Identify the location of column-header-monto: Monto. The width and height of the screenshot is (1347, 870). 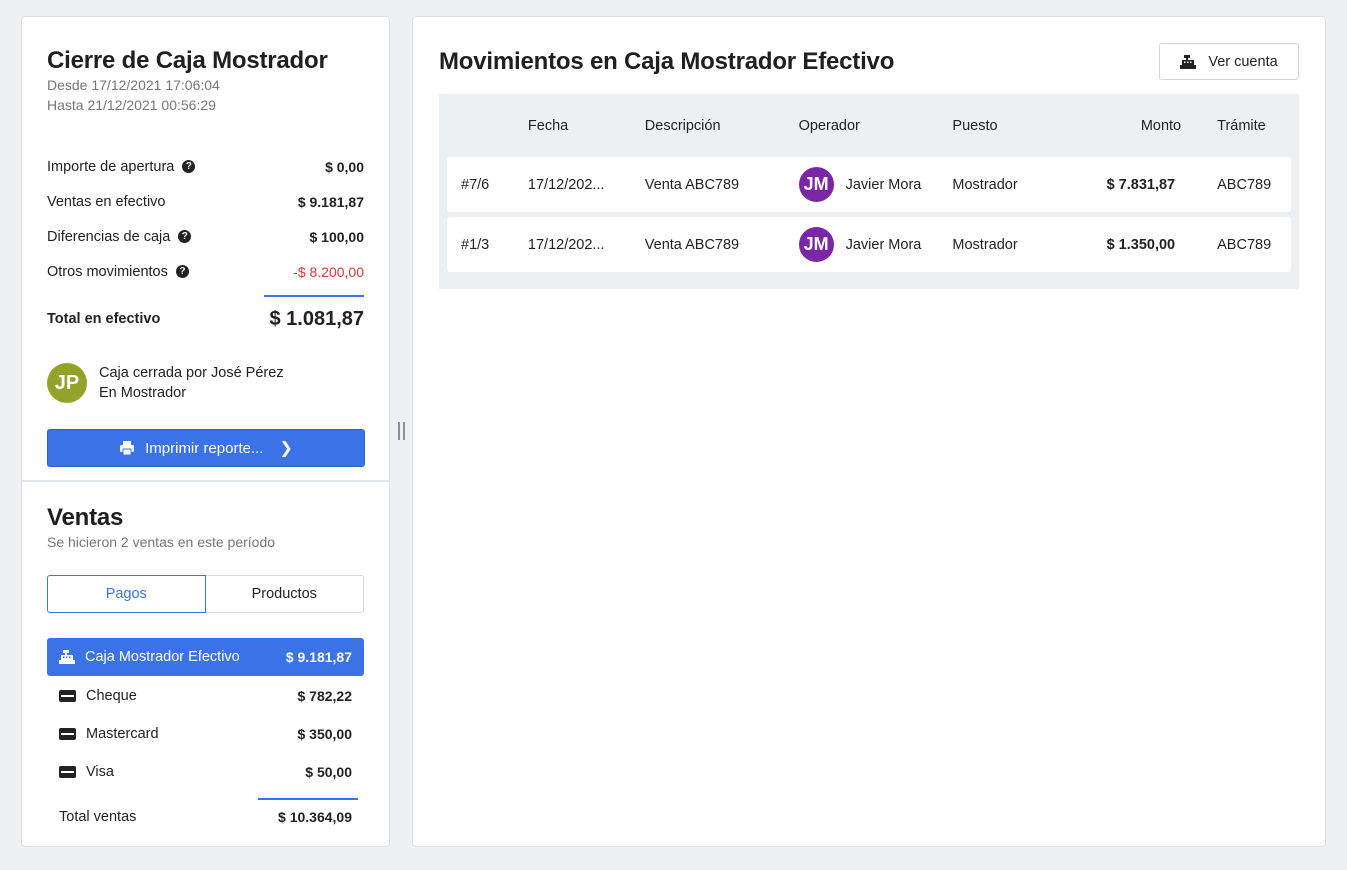
(1116, 126).